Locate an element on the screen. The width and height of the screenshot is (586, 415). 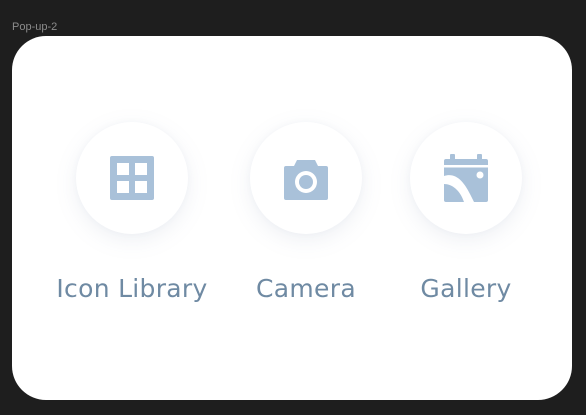
grid-icon is located at coordinates (132, 178).